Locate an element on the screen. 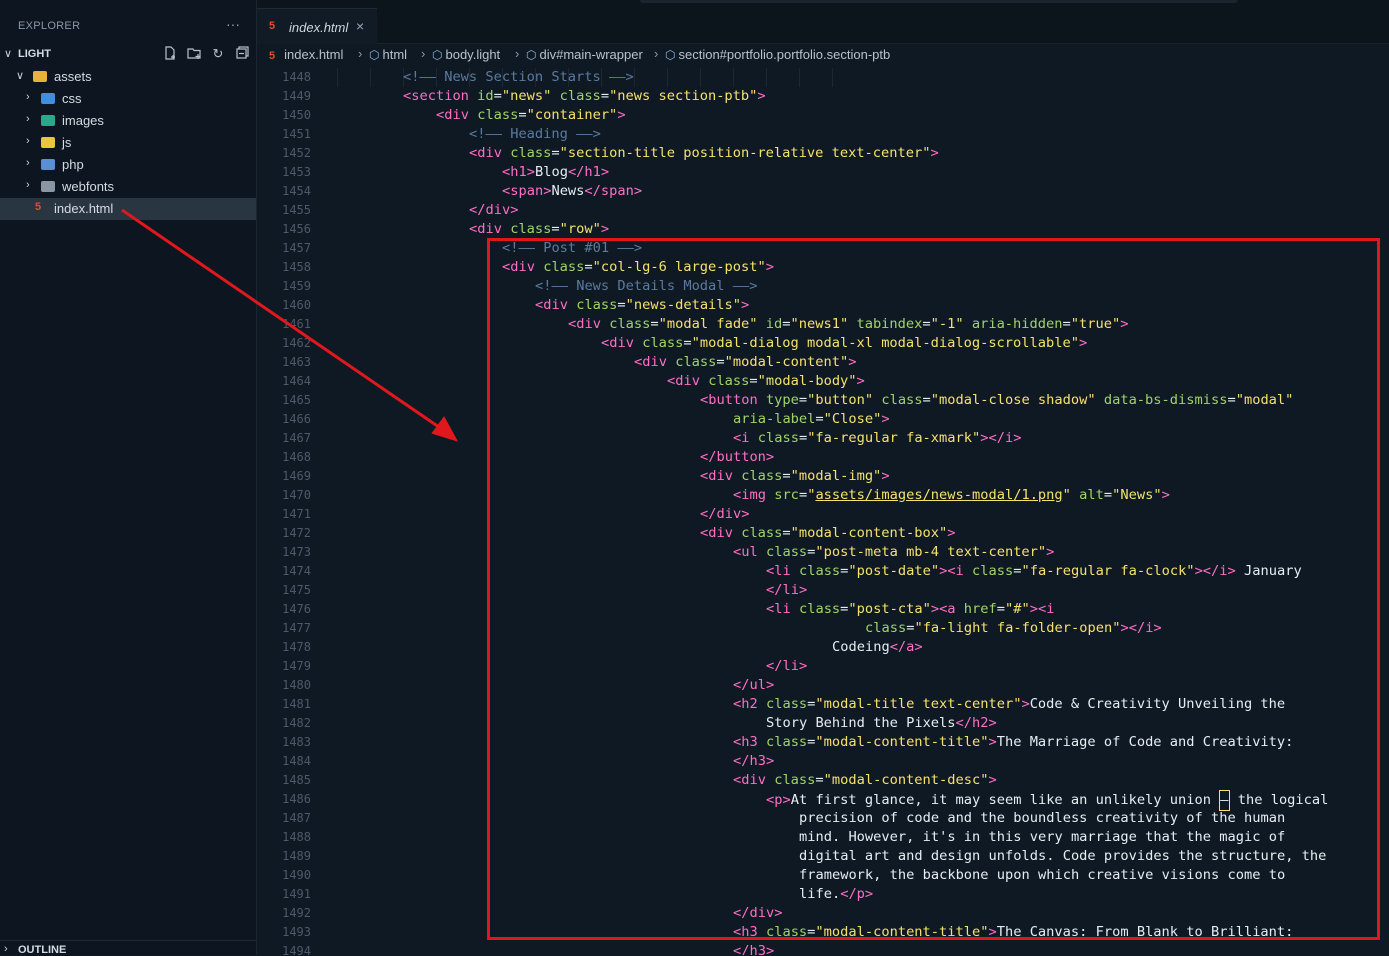 This screenshot has width=1389, height=956. section-header-outline: › OUTLINE is located at coordinates (128, 948).